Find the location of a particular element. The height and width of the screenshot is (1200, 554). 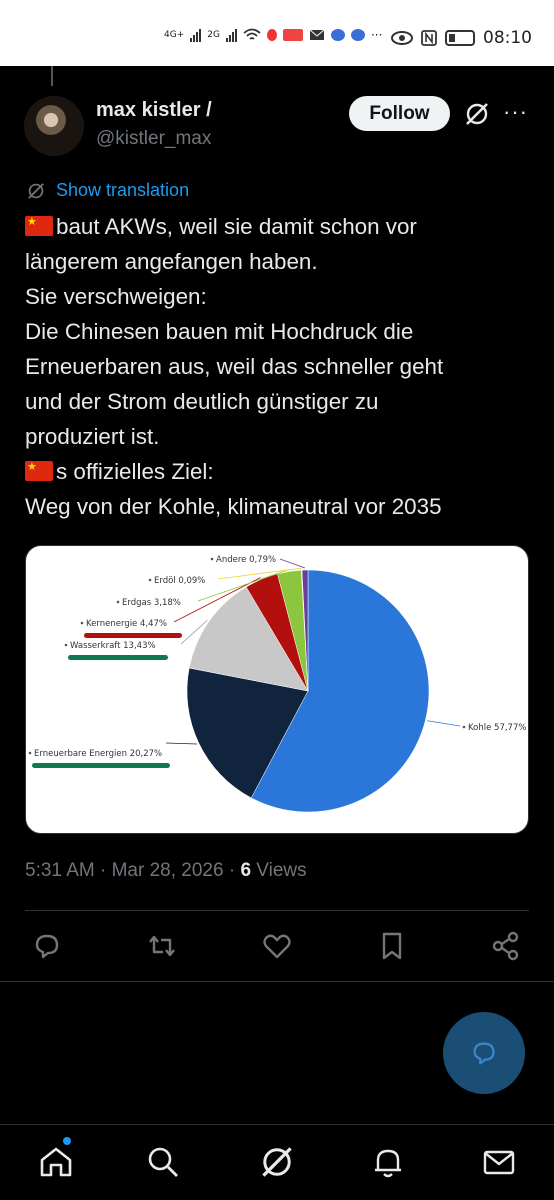

more-options-icon: ··· is located at coordinates (515, 112).